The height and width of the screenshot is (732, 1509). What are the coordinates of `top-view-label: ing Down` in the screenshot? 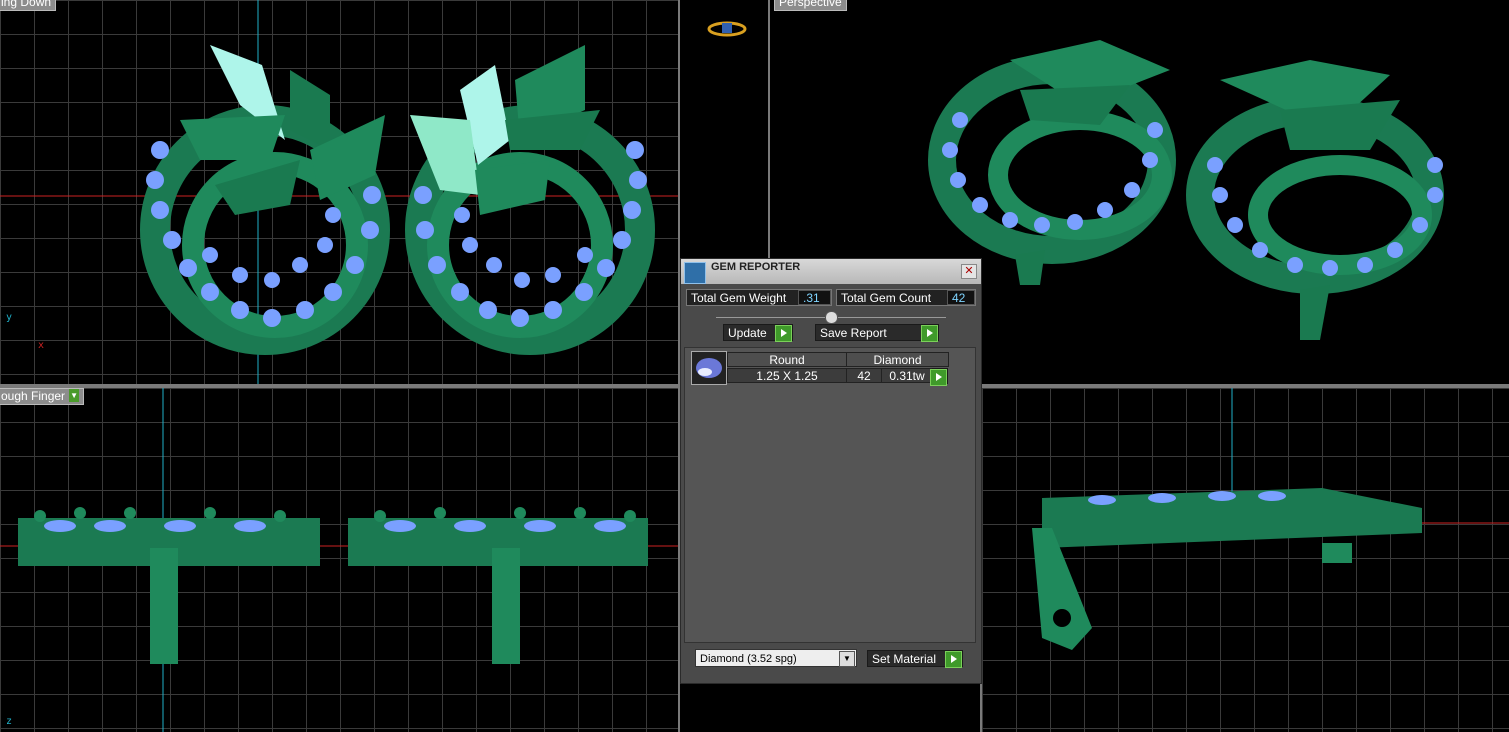 It's located at (28, 5).